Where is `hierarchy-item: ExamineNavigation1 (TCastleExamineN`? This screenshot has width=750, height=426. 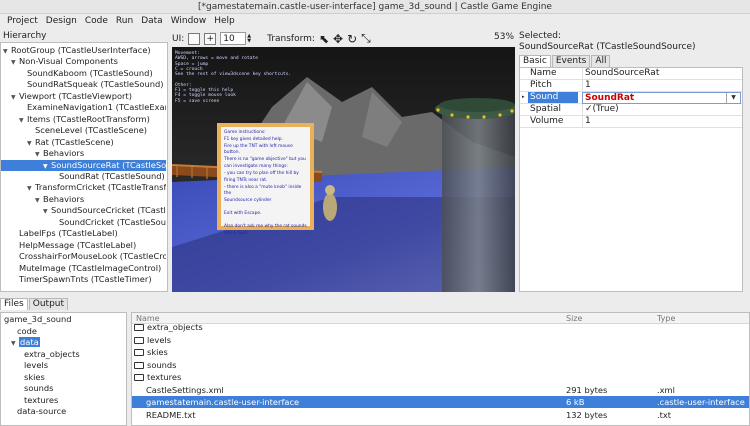
hierarchy-item: ExamineNavigation1 (TCastleExamineN is located at coordinates (83, 107).